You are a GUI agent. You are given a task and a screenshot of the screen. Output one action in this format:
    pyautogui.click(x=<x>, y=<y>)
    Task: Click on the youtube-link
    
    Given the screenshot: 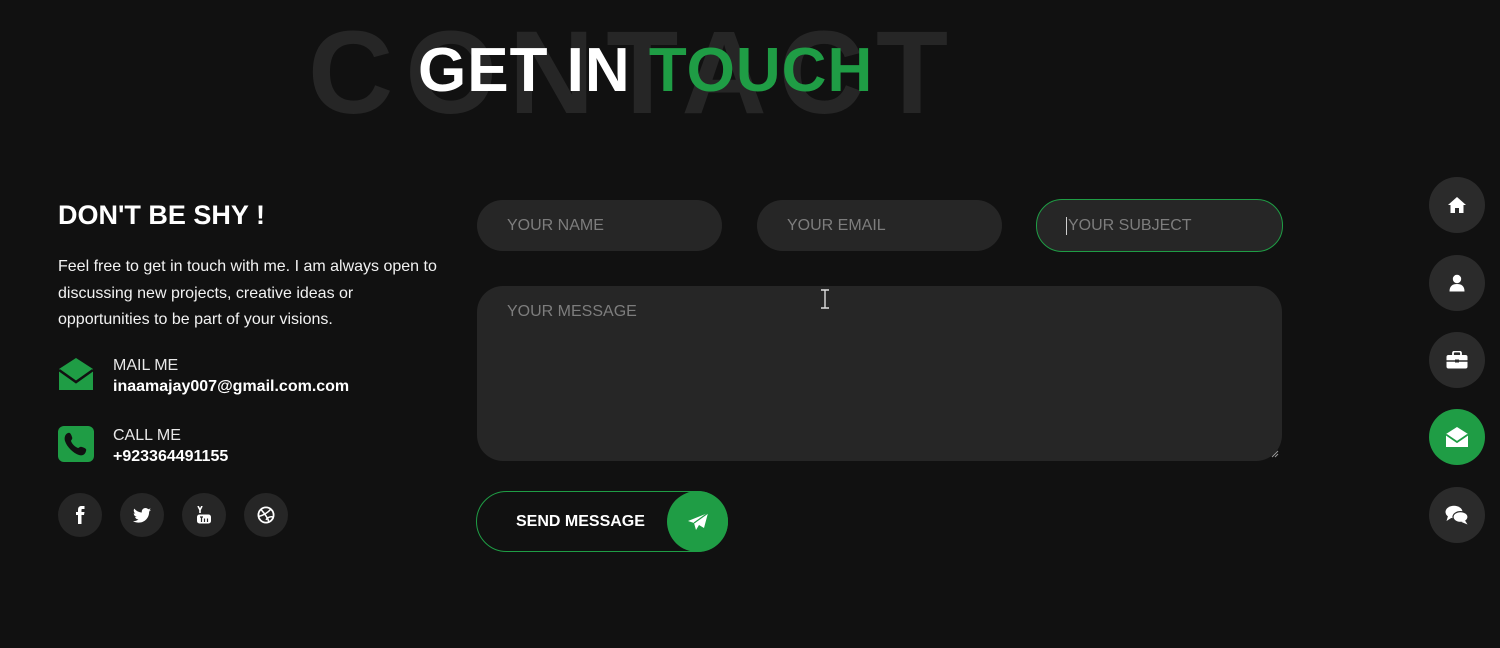 What is the action you would take?
    pyautogui.click(x=204, y=515)
    